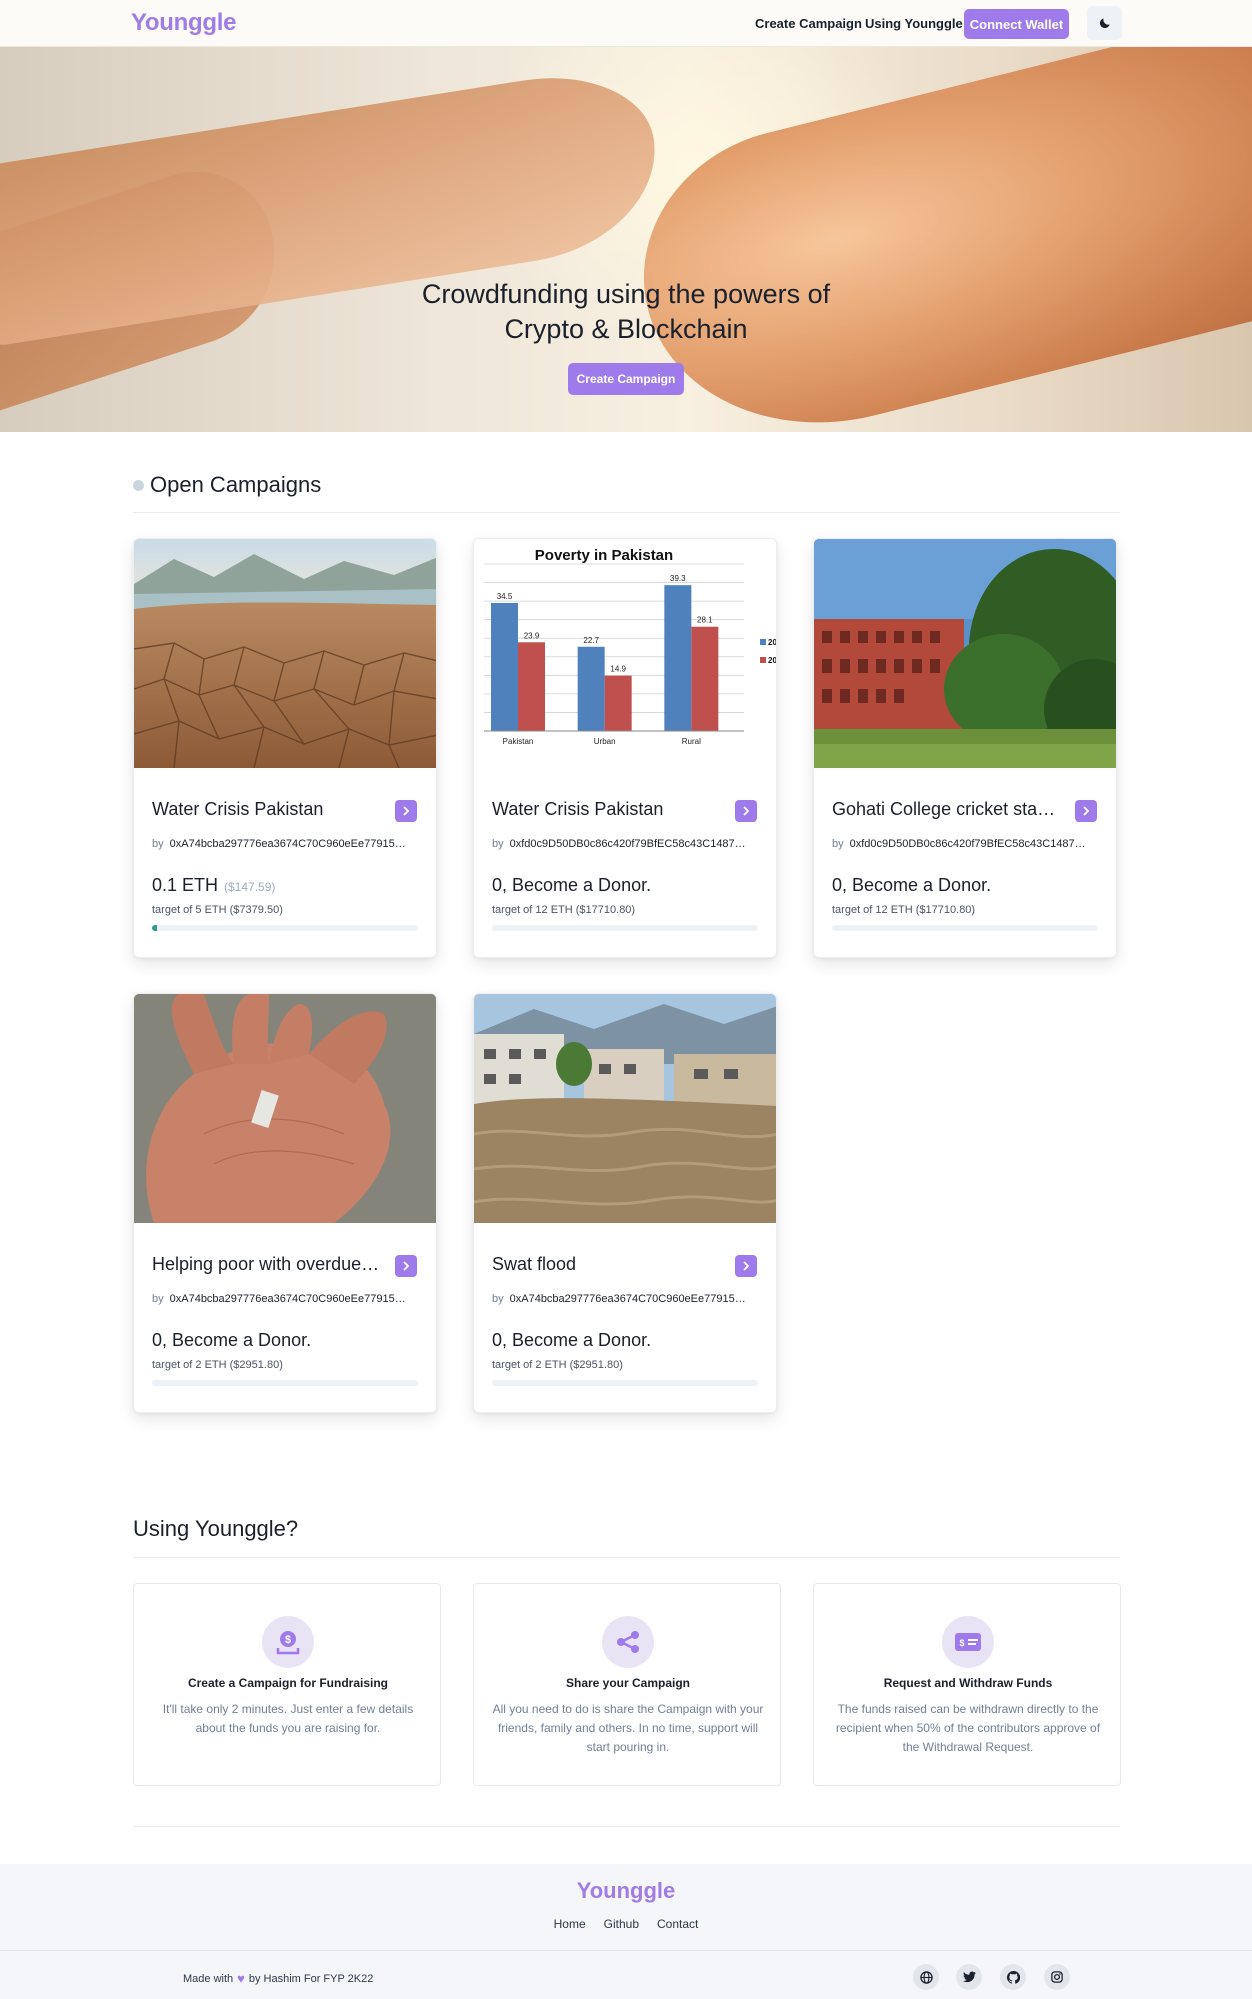 This screenshot has height=1999, width=1252. I want to click on instagram-icon, so click(1057, 1977).